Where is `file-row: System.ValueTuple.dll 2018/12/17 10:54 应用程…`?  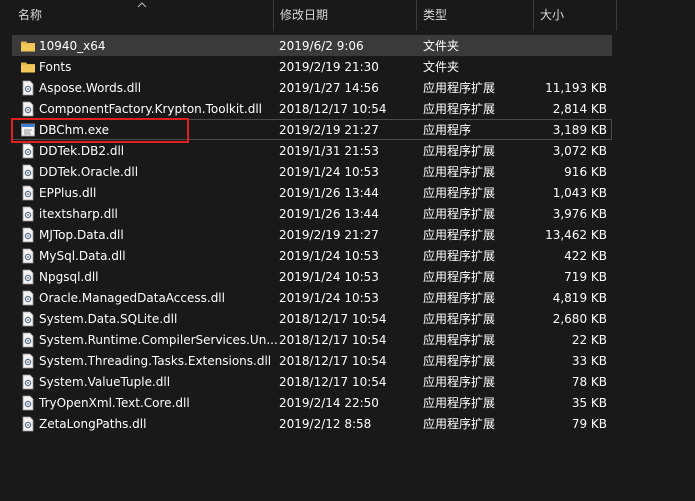
file-row: System.ValueTuple.dll 2018/12/17 10:54 应用程… is located at coordinates (312, 381).